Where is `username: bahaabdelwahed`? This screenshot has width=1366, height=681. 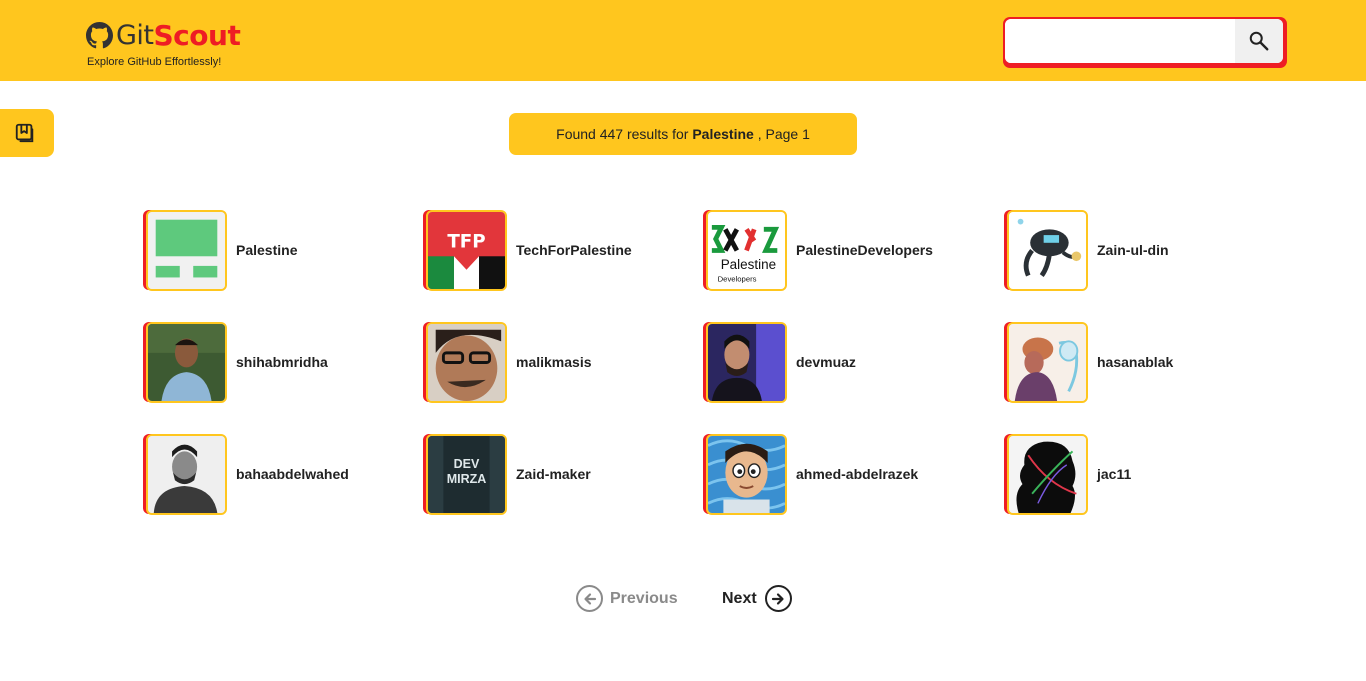
username: bahaabdelwahed is located at coordinates (292, 474).